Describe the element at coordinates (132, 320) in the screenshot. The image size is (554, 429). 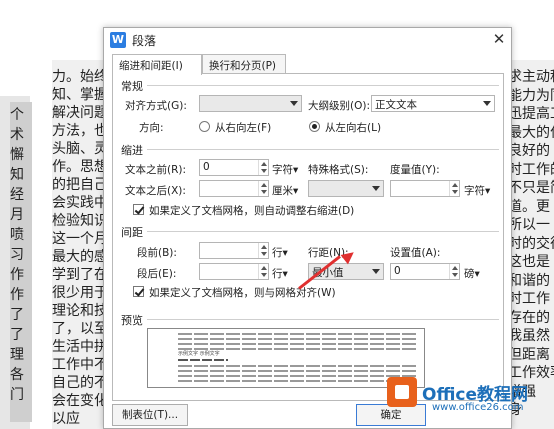
I see `section-preview: 预览` at that location.